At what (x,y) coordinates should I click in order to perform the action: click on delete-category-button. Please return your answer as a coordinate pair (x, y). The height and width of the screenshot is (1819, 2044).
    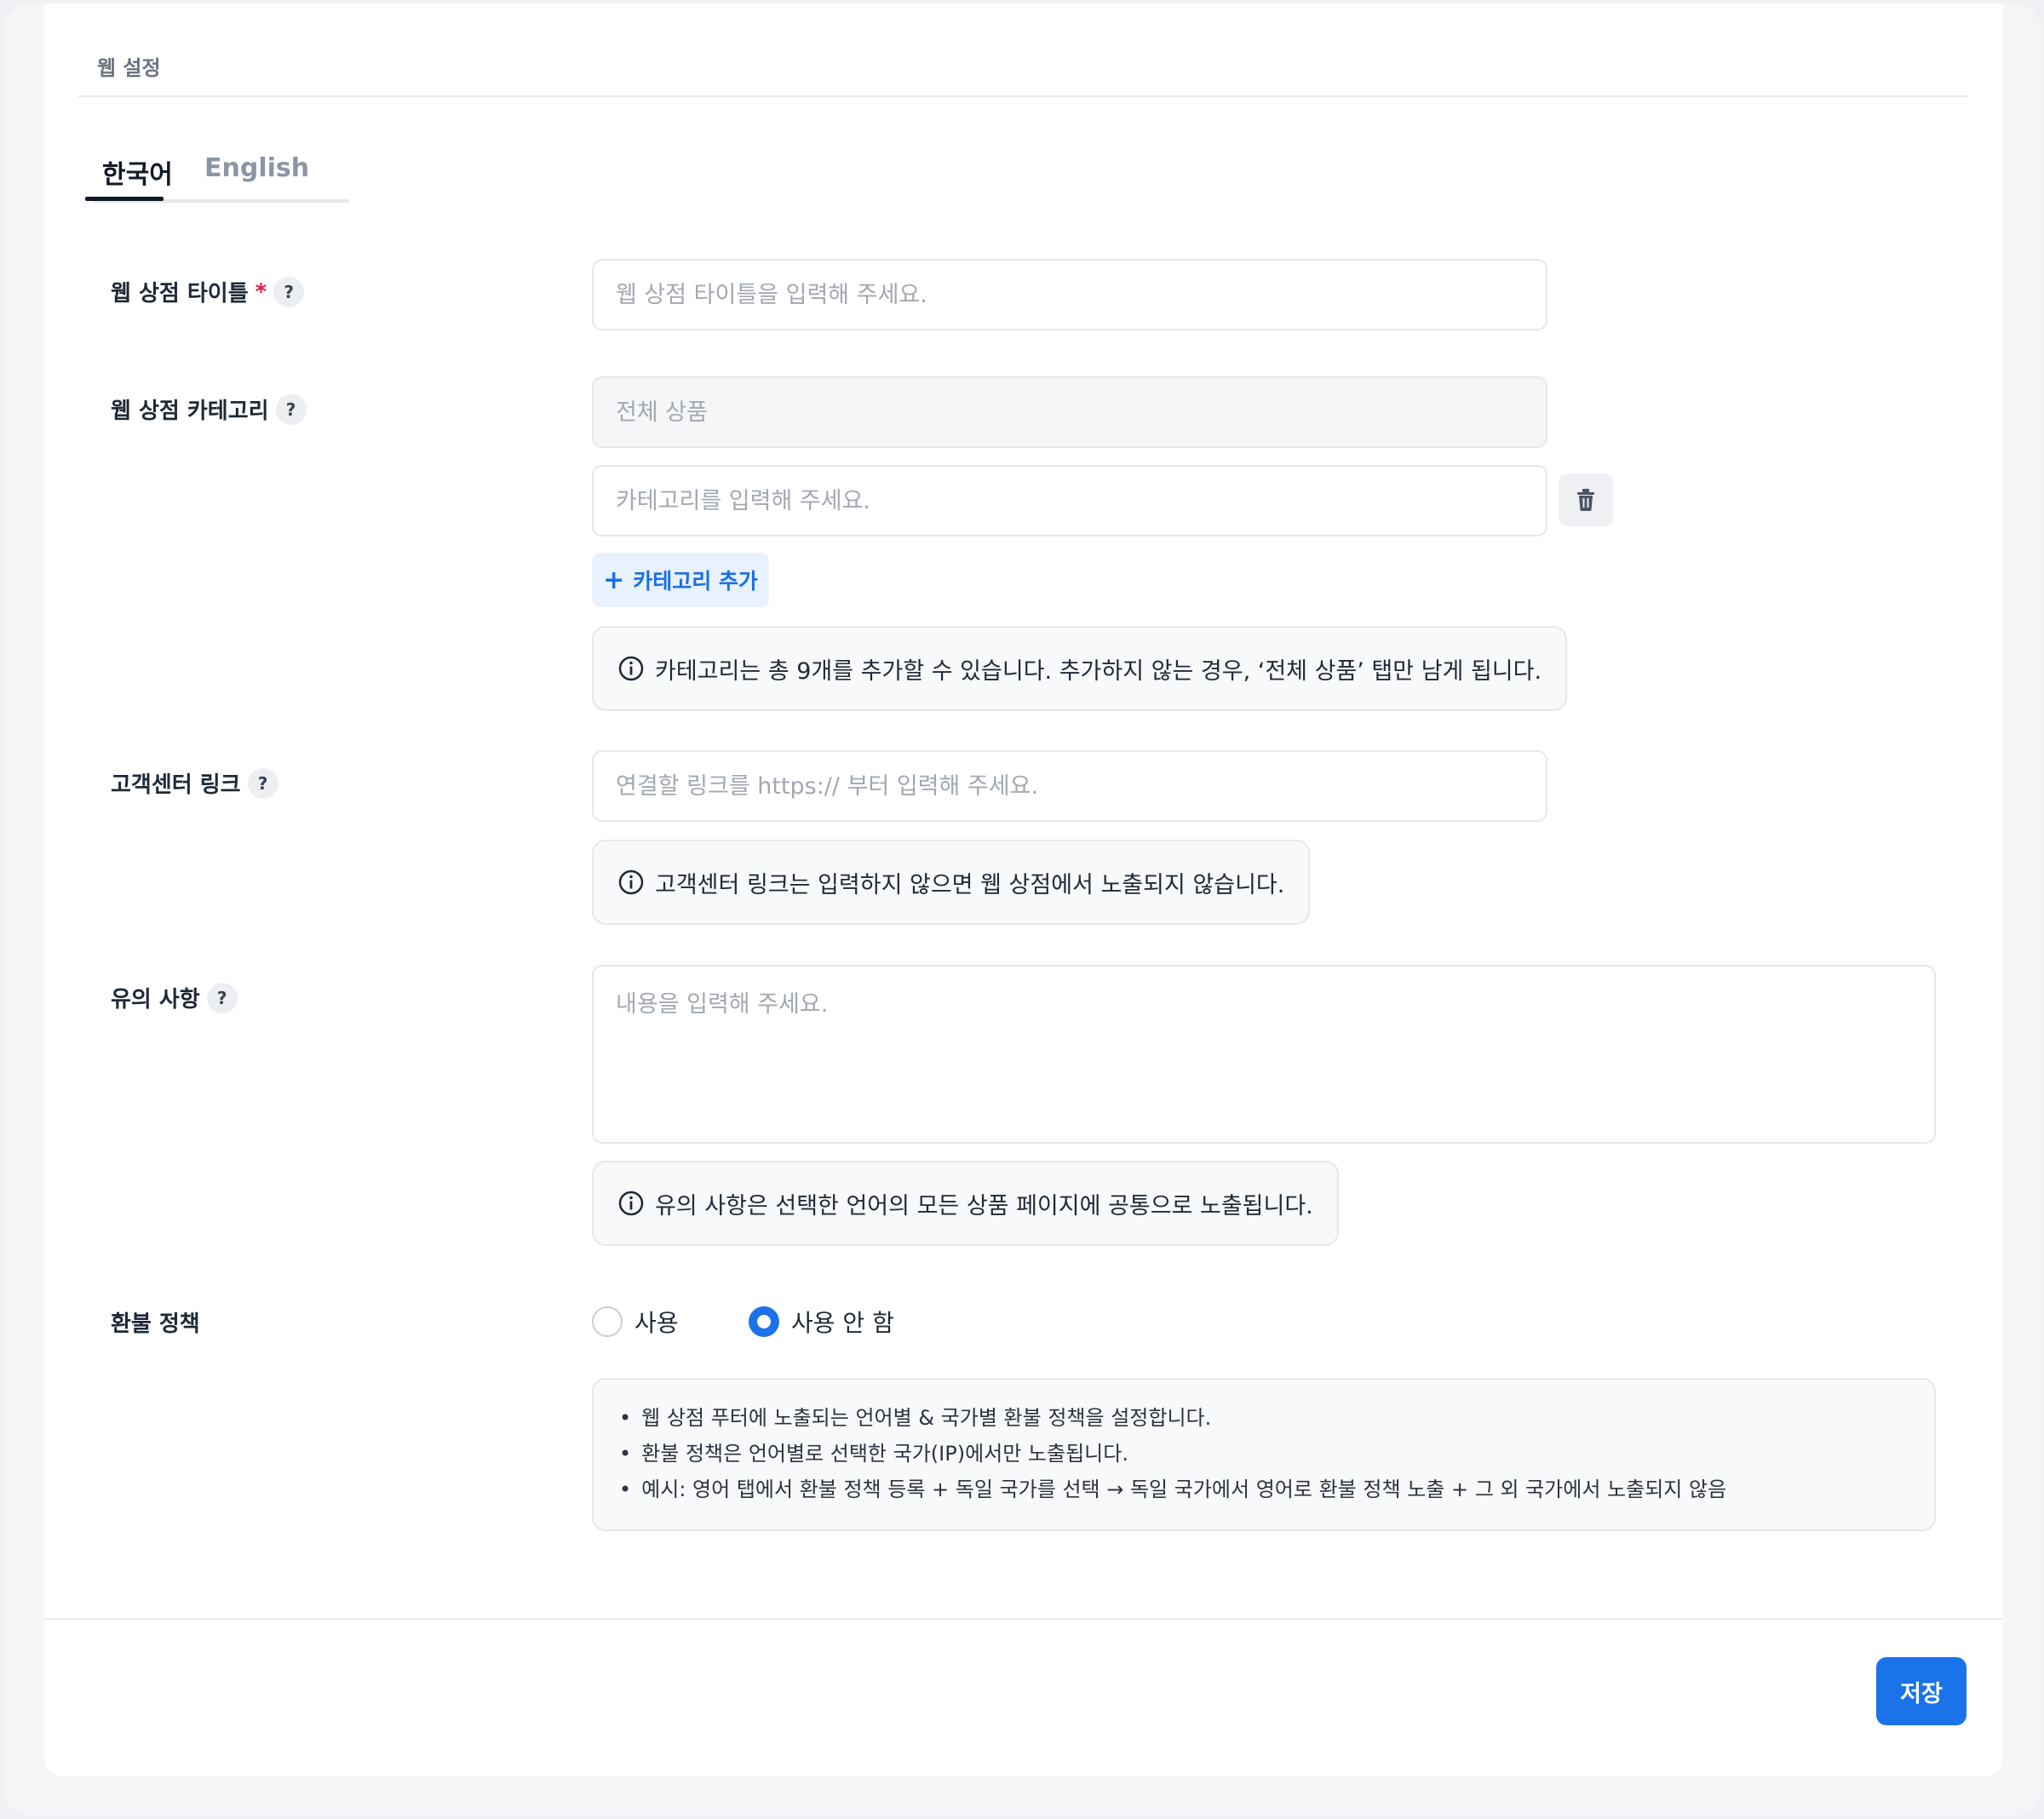
    Looking at the image, I should click on (1586, 499).